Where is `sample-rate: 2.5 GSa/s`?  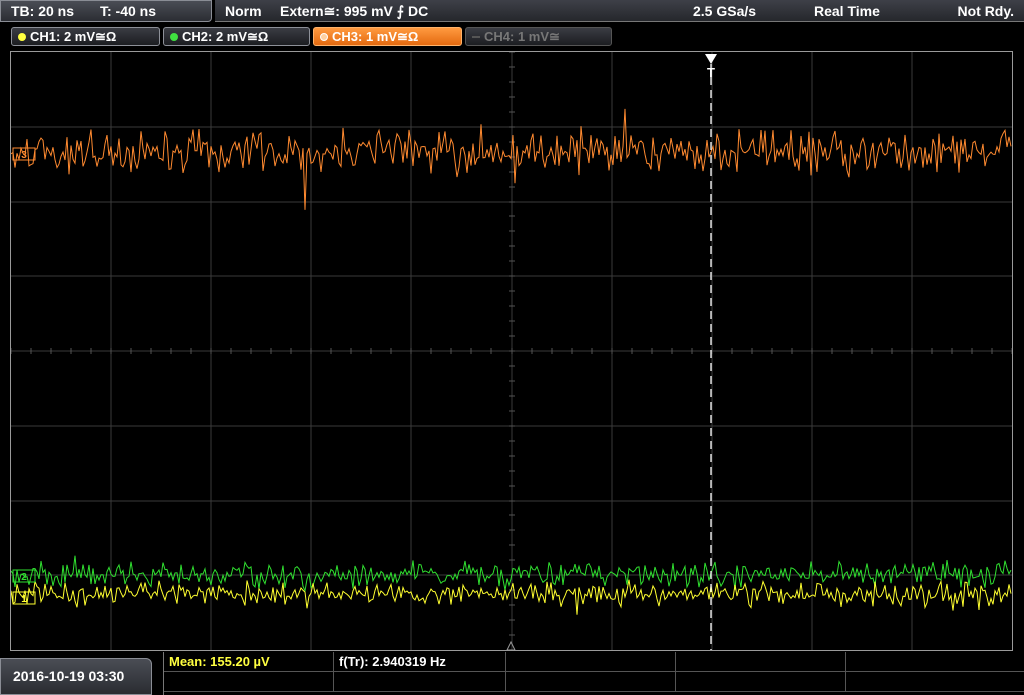
sample-rate: 2.5 GSa/s is located at coordinates (725, 11).